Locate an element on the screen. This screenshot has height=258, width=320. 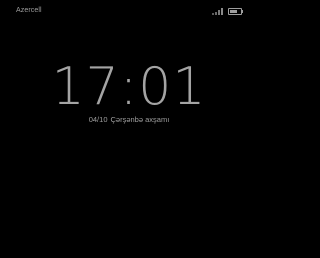
weekday-text: Çərşənbə axşamı is located at coordinates (140, 119).